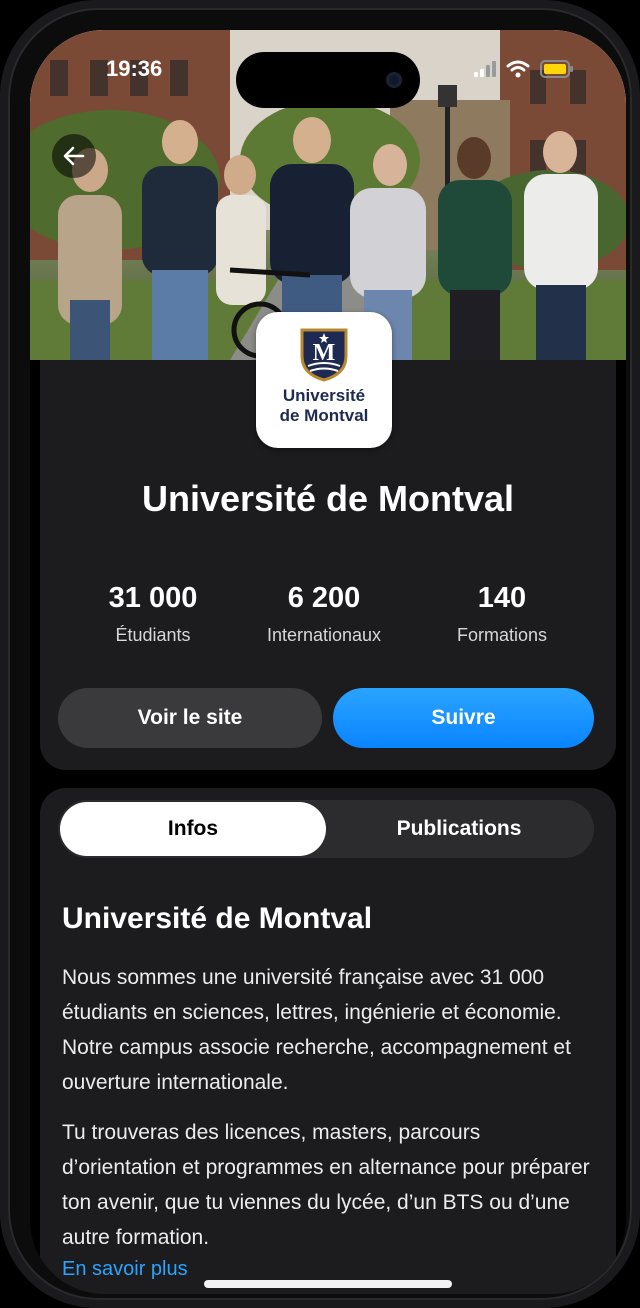 This screenshot has height=1308, width=640. I want to click on university-name: Université de Montval, so click(328, 498).